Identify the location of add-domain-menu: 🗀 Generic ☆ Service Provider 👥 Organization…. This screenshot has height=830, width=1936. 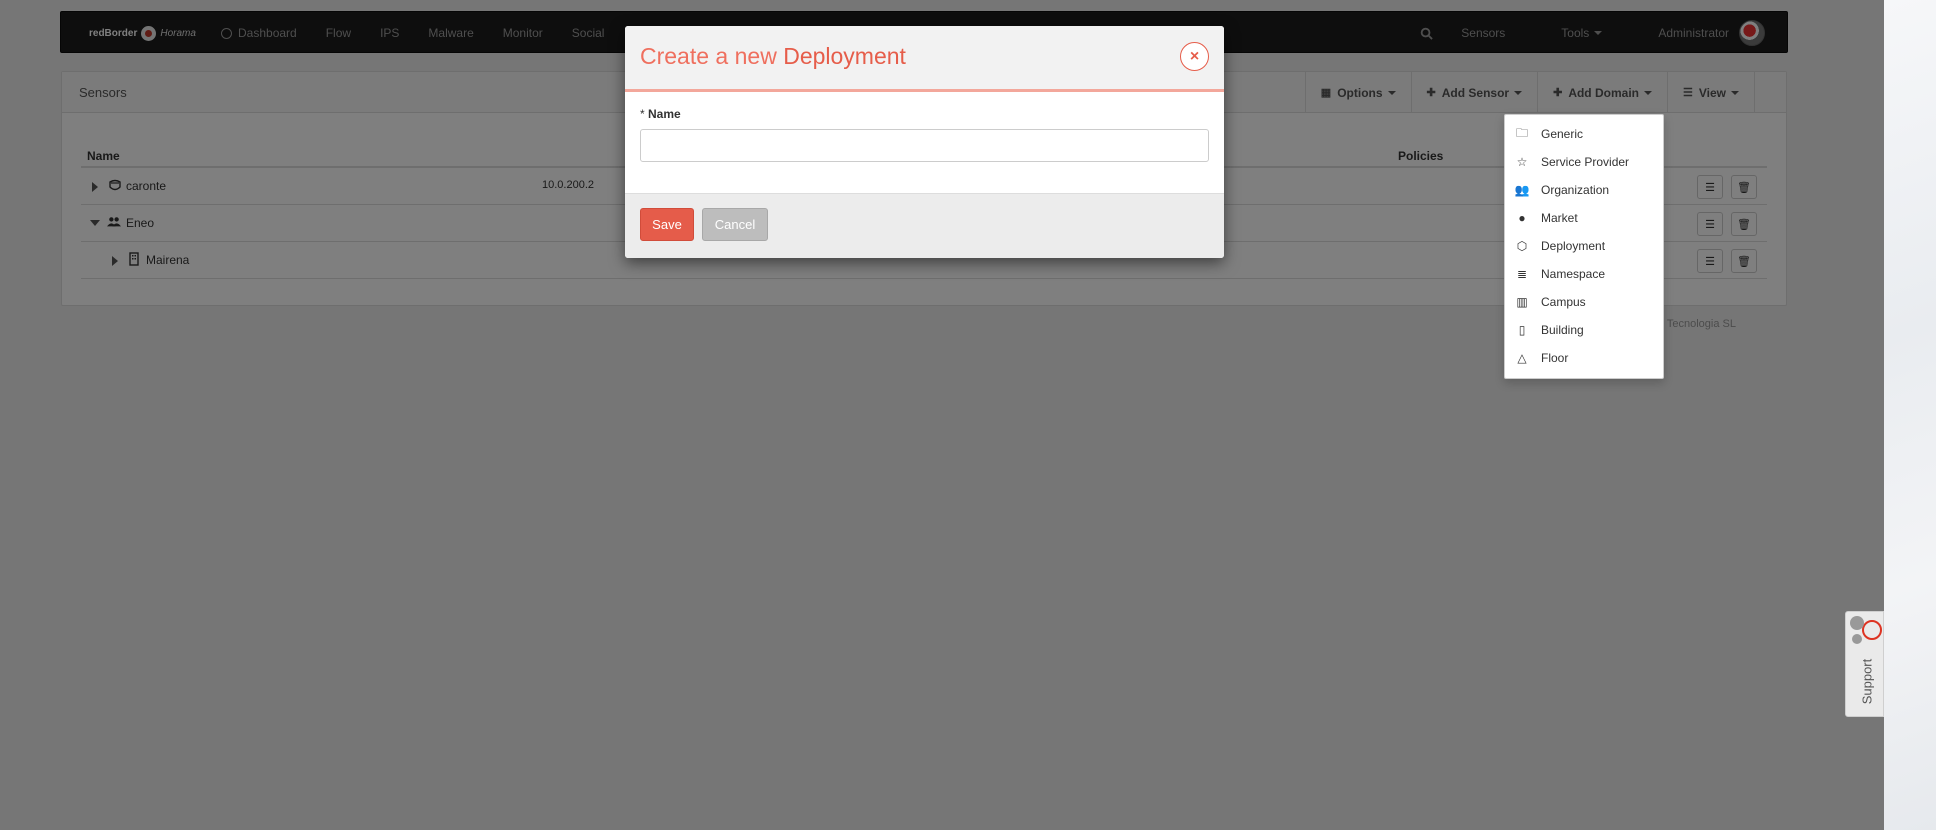
(1584, 246).